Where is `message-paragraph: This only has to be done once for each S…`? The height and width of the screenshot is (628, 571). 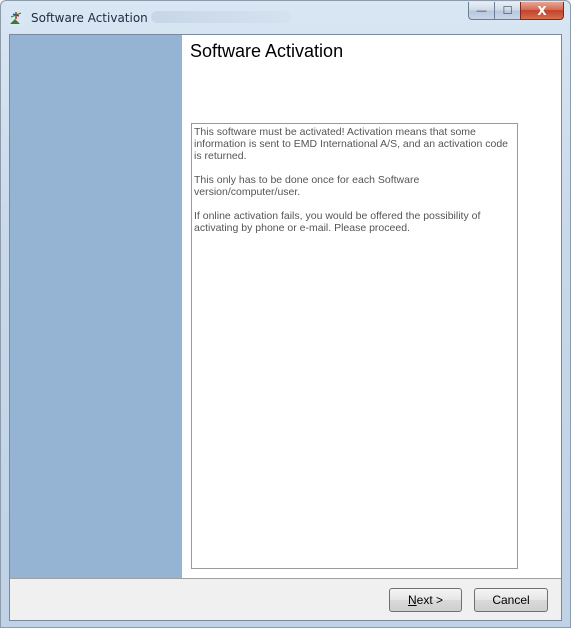
message-paragraph: This only has to be done once for each S… is located at coordinates (307, 186).